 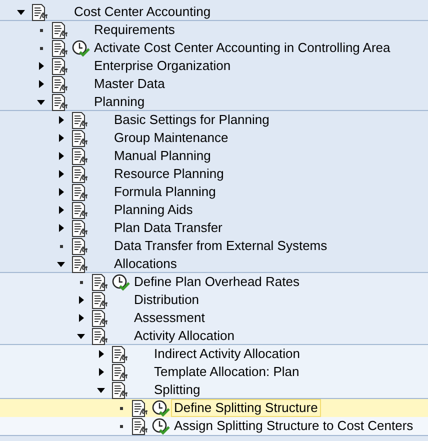 I want to click on folder-node: Group Maintenance, so click(x=171, y=138).